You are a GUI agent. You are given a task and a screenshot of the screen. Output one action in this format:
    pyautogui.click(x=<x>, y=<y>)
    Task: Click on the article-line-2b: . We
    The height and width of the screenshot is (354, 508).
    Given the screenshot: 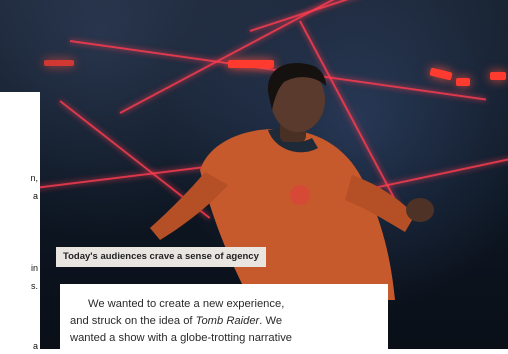 What is the action you would take?
    pyautogui.click(x=271, y=321)
    